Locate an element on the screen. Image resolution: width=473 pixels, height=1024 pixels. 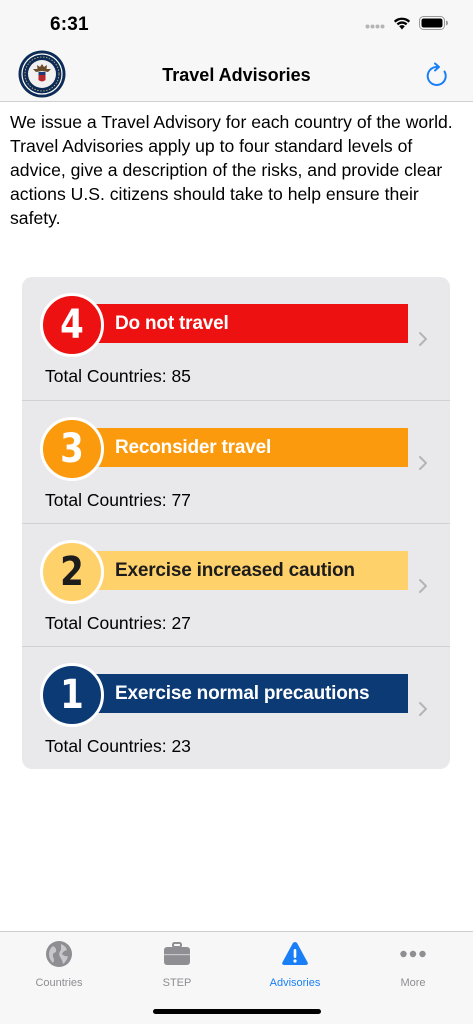
tab-countries: Countries is located at coordinates (59, 966).